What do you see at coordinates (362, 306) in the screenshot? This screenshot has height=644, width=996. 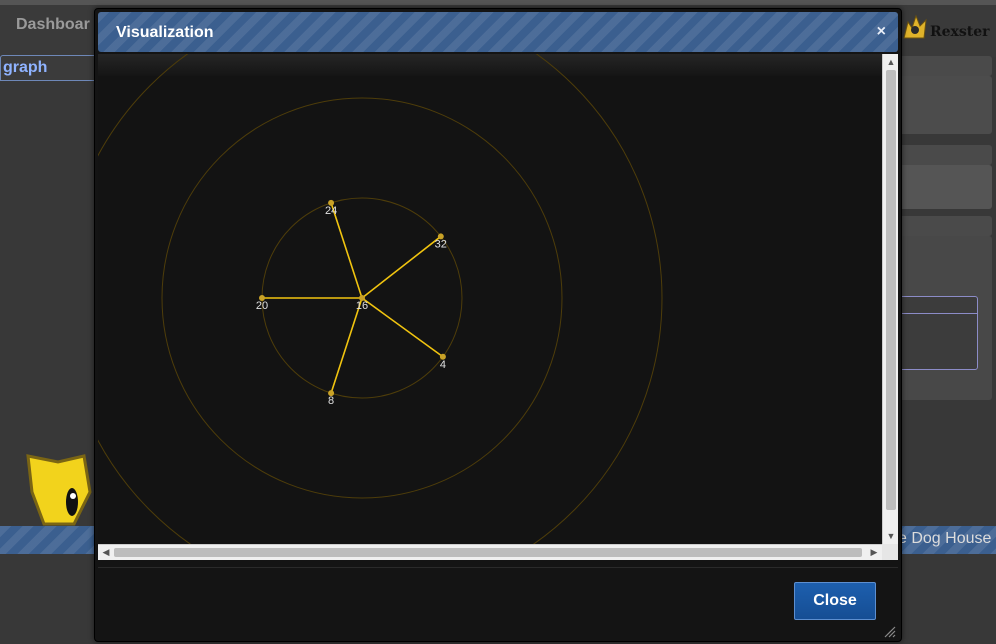 I see `node-label: 16` at bounding box center [362, 306].